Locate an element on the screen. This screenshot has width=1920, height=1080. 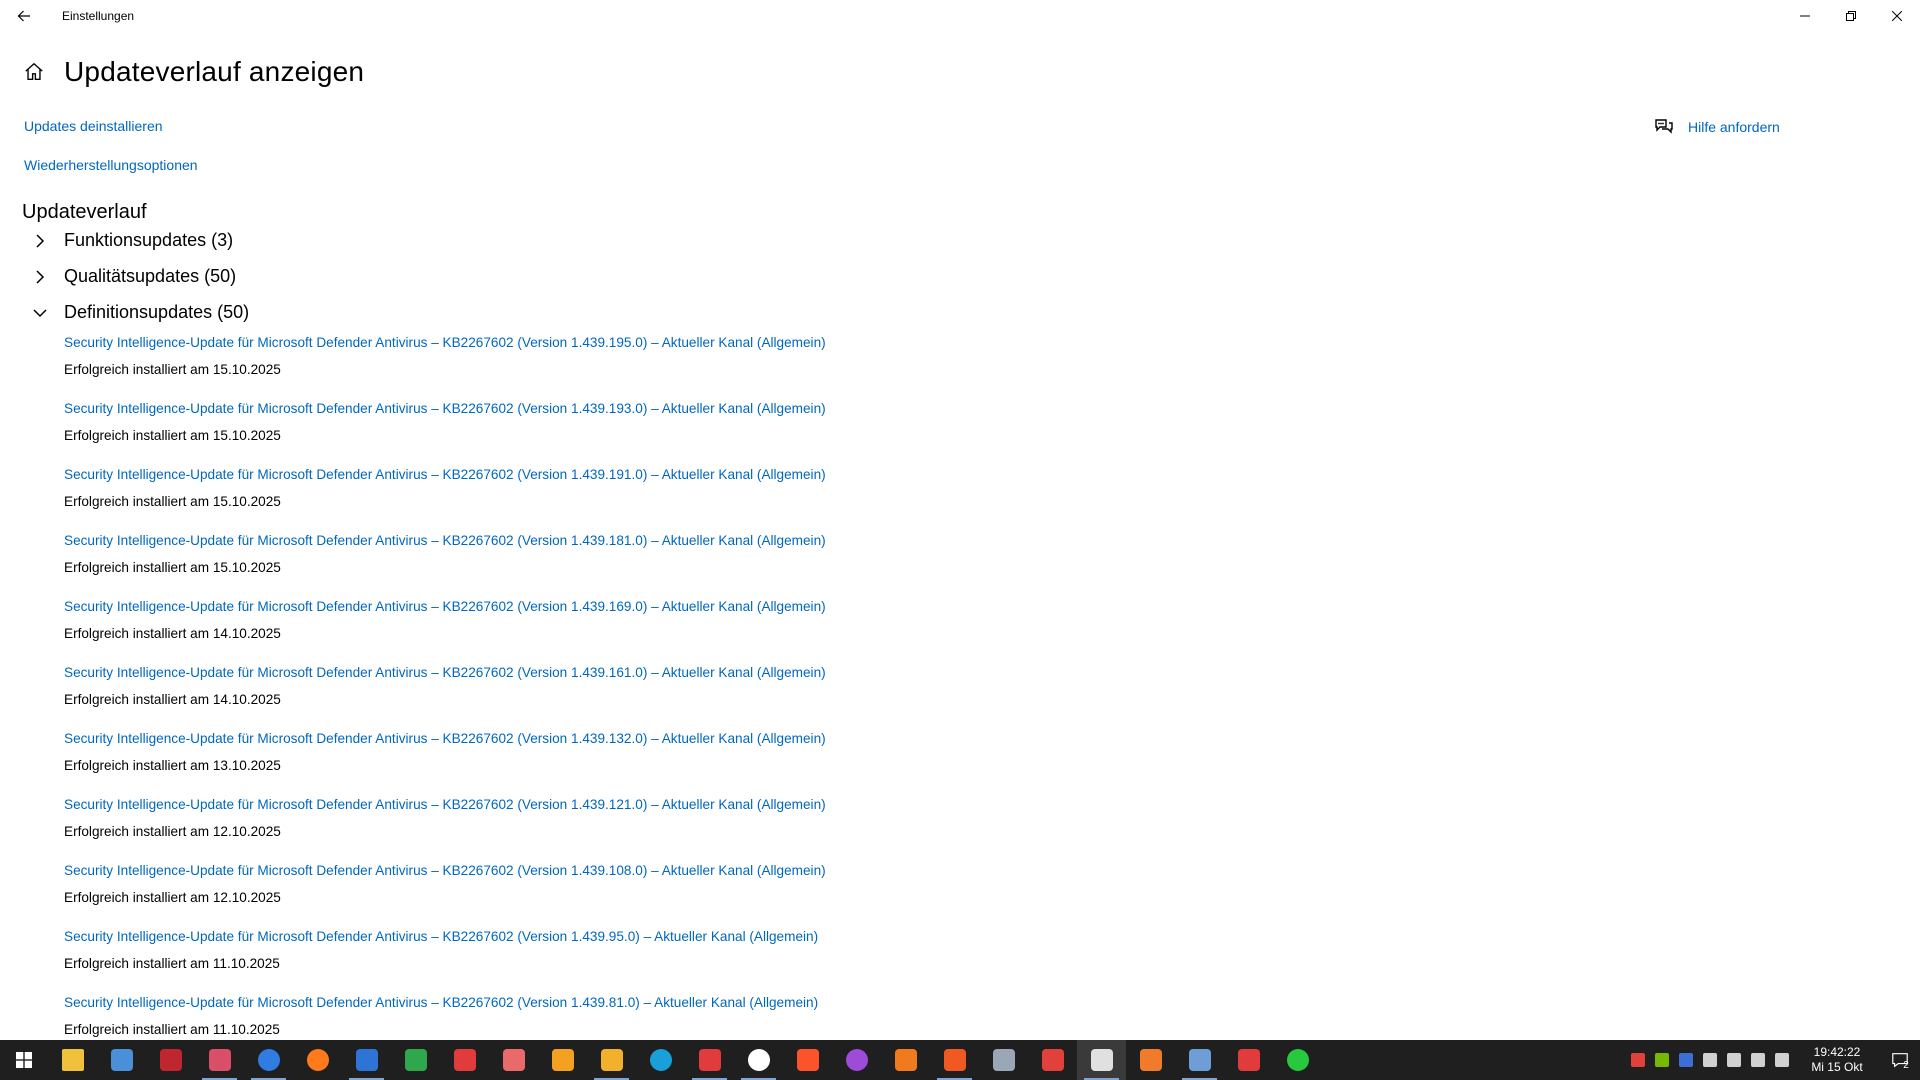
pen-tray-icon is located at coordinates (1734, 1060).